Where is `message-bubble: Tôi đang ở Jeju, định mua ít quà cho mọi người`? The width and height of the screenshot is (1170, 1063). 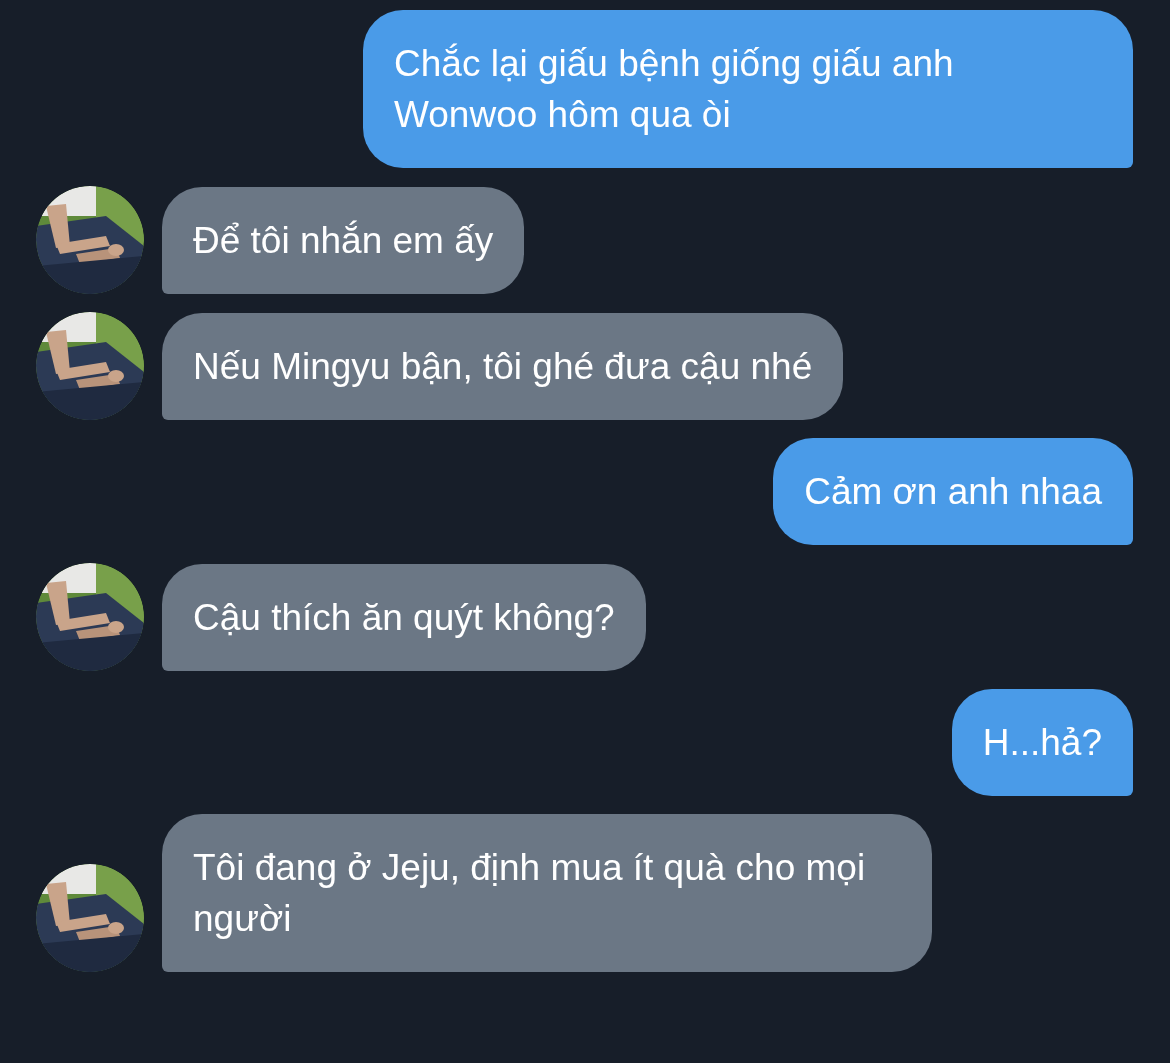 message-bubble: Tôi đang ở Jeju, định mua ít quà cho mọi người is located at coordinates (547, 893).